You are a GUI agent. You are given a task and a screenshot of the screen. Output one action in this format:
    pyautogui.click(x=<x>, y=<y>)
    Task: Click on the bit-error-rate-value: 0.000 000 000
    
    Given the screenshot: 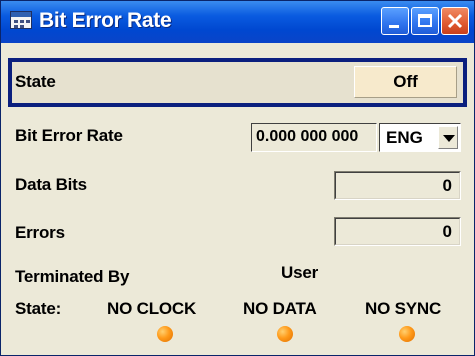 What is the action you would take?
    pyautogui.click(x=314, y=137)
    